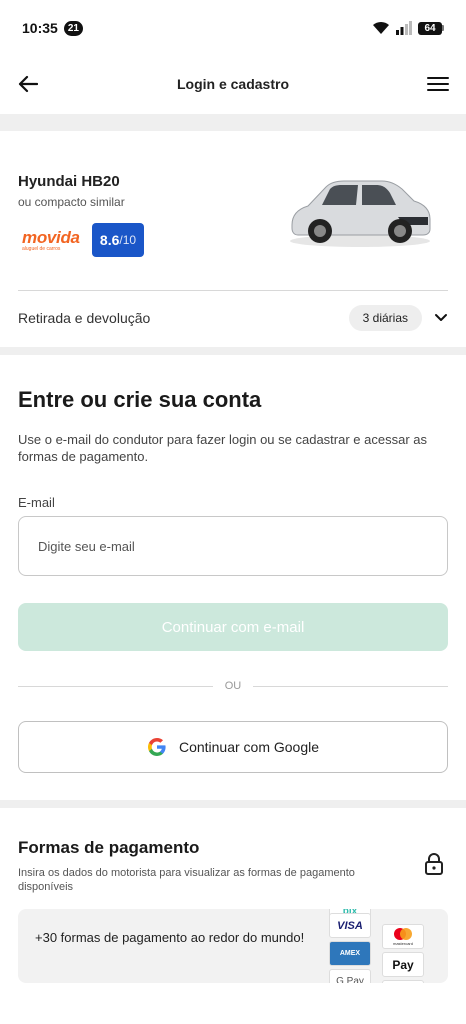 Image resolution: width=466 pixels, height=1024 pixels. What do you see at coordinates (128, 240) in the screenshot?
I see `rating-max: /10` at bounding box center [128, 240].